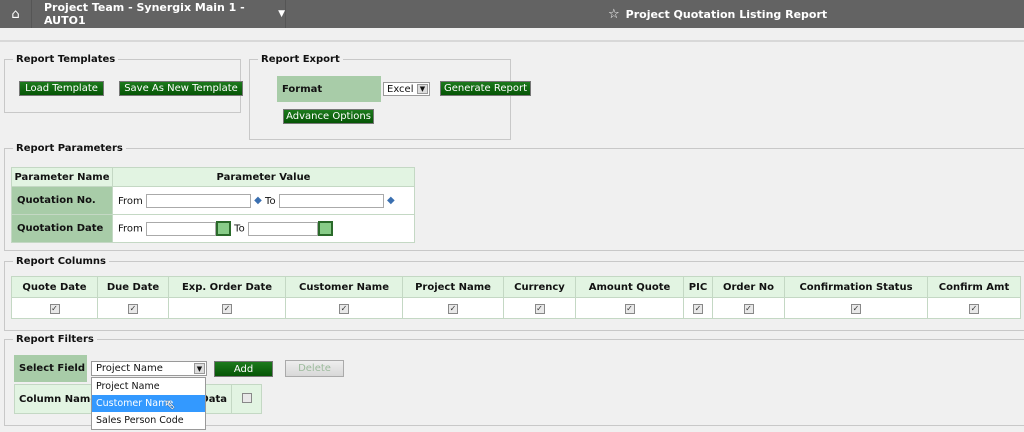  I want to click on sub-bar, so click(512, 35).